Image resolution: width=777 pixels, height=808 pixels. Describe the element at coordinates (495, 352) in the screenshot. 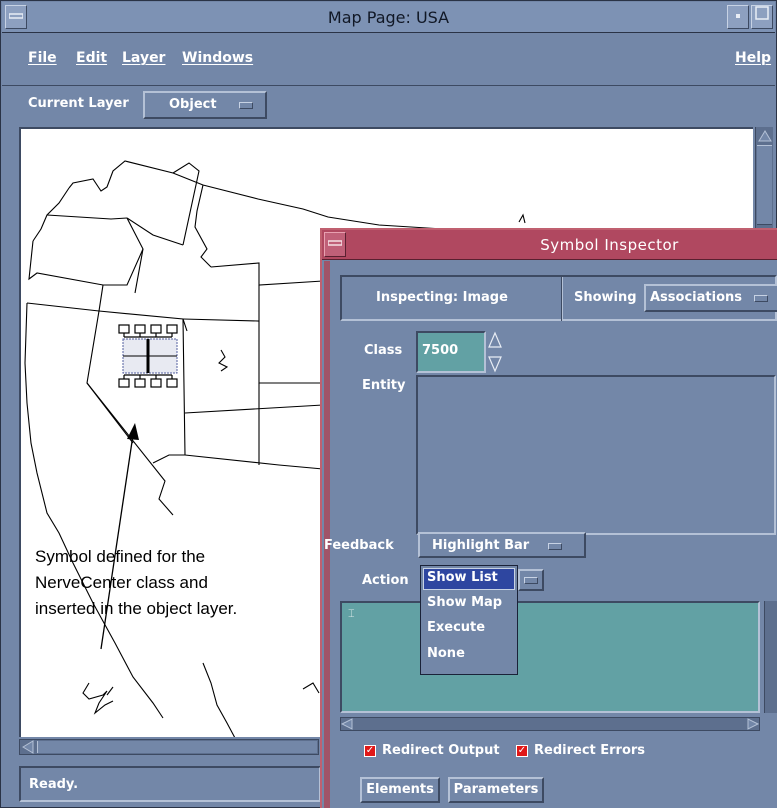

I see `class-spinner-icon` at that location.